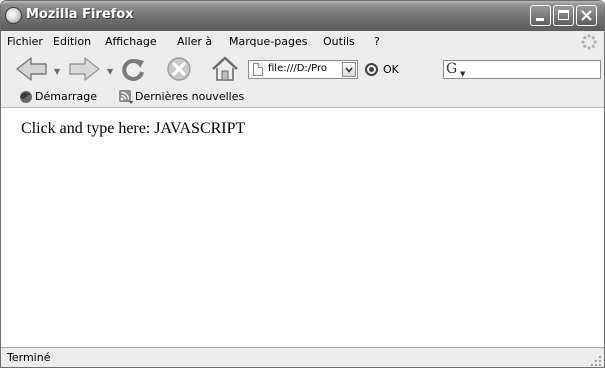  I want to click on close-icon, so click(586, 15).